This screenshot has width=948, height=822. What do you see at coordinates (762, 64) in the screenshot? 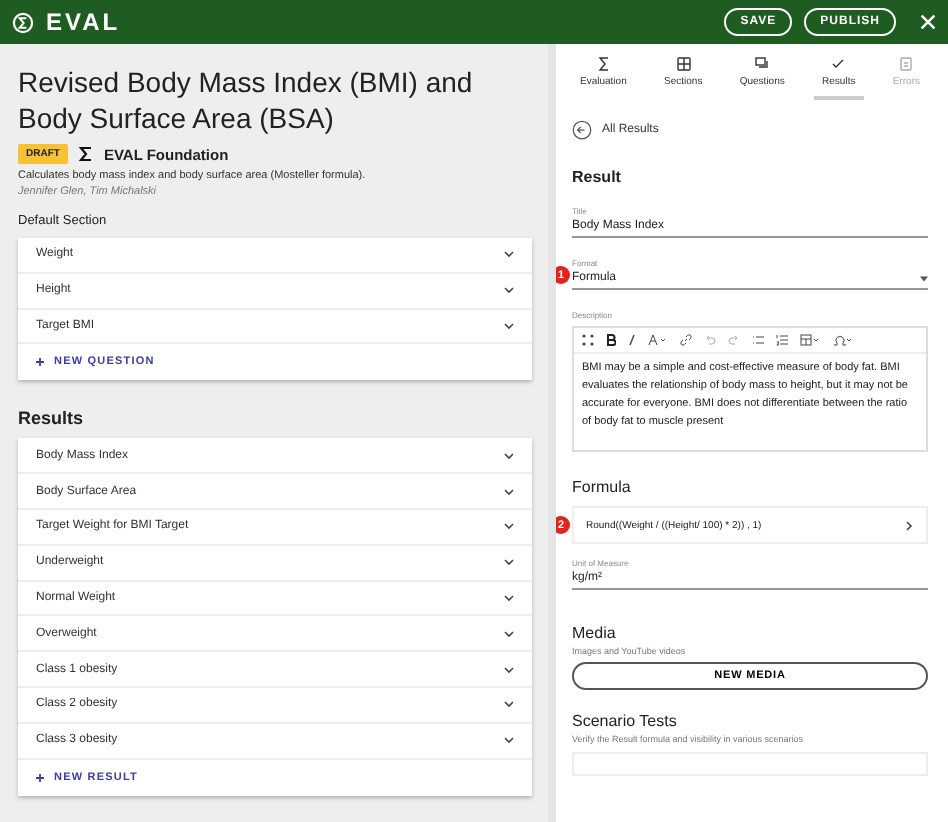
I see `chat-icon` at bounding box center [762, 64].